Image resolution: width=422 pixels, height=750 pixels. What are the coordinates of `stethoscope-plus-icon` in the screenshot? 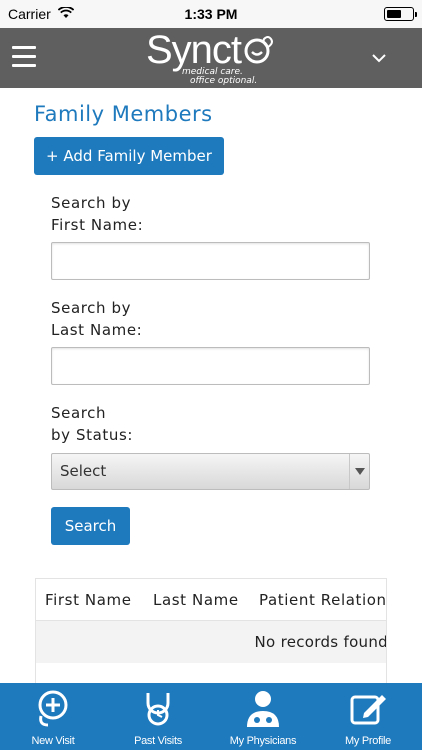 It's located at (53, 708).